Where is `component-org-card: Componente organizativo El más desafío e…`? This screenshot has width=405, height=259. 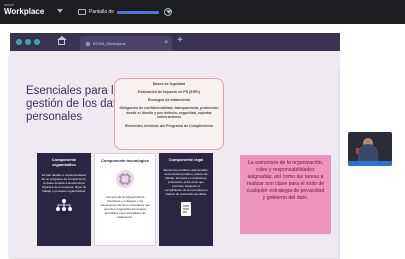
component-org-card: Componente organizativo El más desafío e… is located at coordinates (64, 199).